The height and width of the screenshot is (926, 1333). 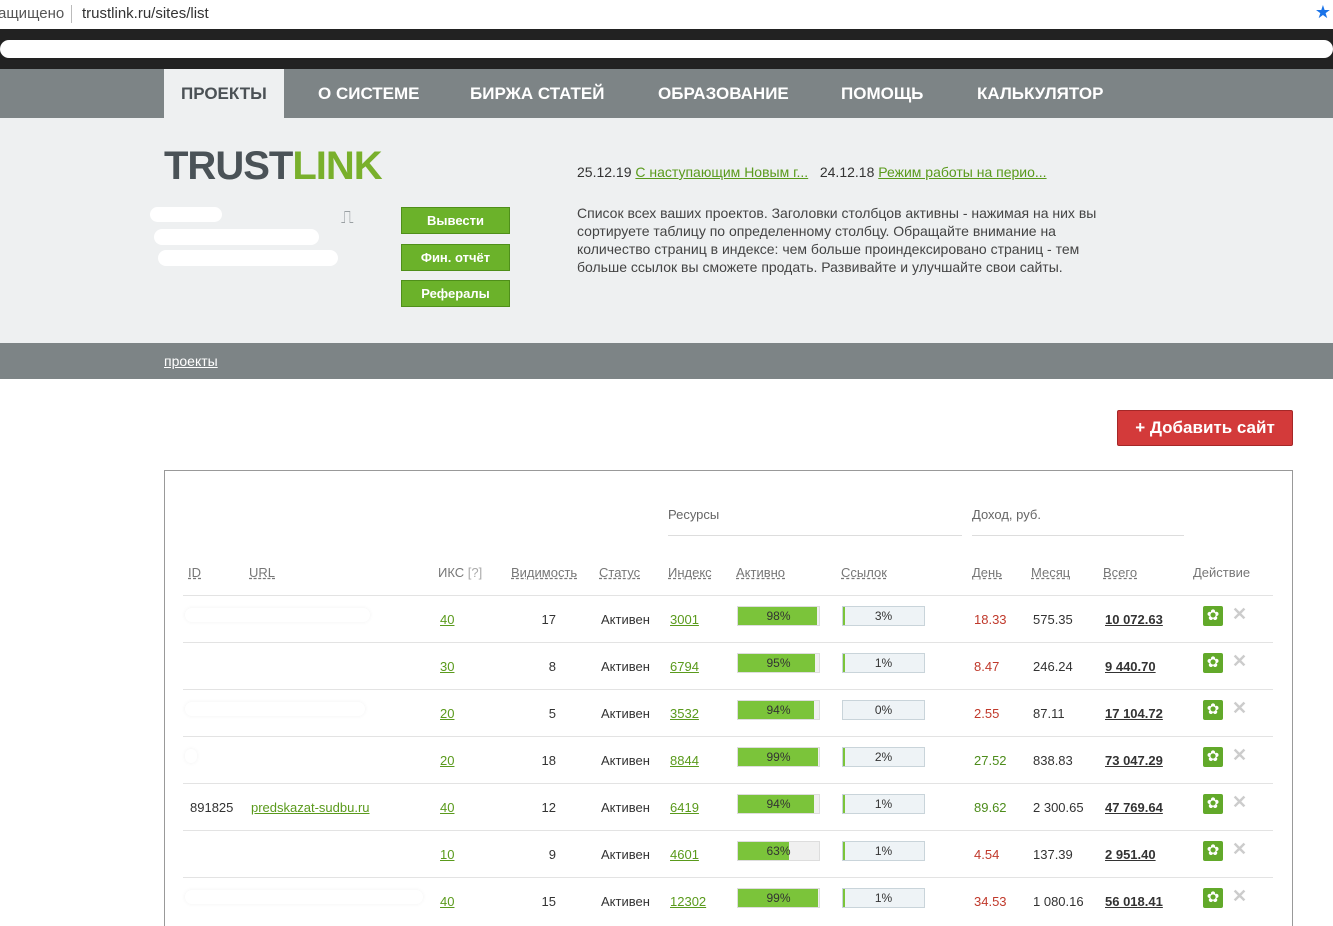 I want to click on nav-item-help: ПОМОЩЬ, so click(x=882, y=93).